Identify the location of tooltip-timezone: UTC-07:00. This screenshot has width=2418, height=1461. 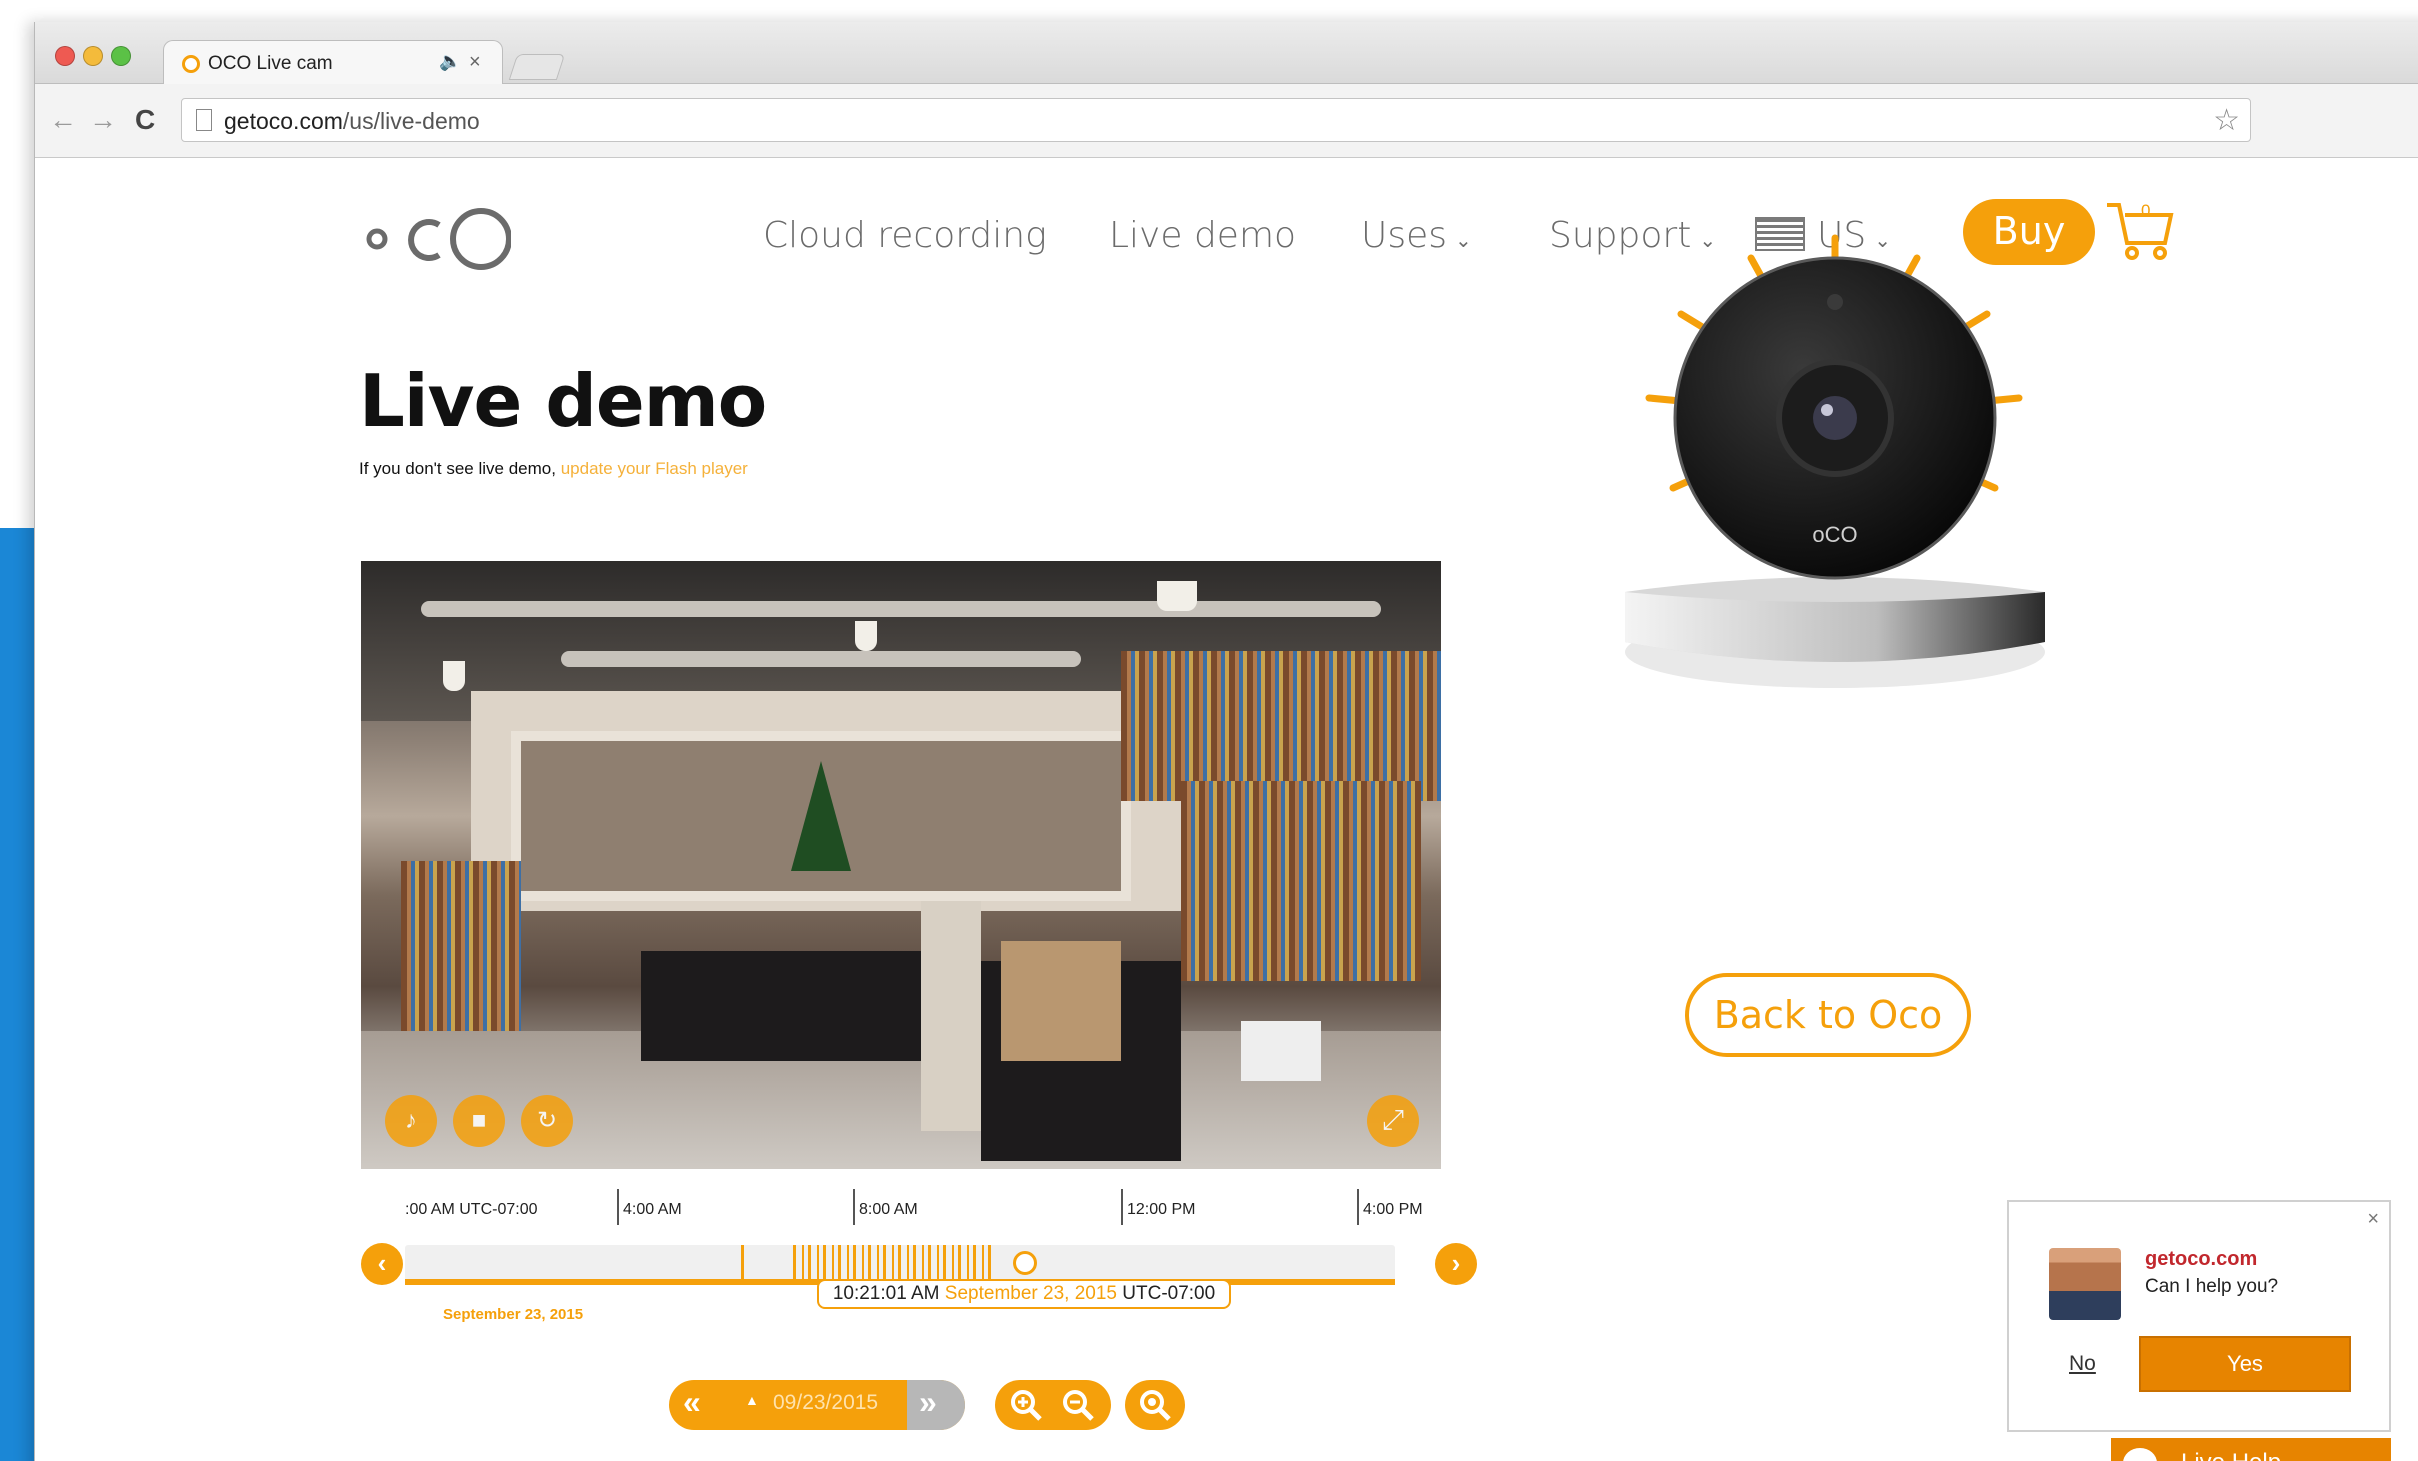
(1169, 1293).